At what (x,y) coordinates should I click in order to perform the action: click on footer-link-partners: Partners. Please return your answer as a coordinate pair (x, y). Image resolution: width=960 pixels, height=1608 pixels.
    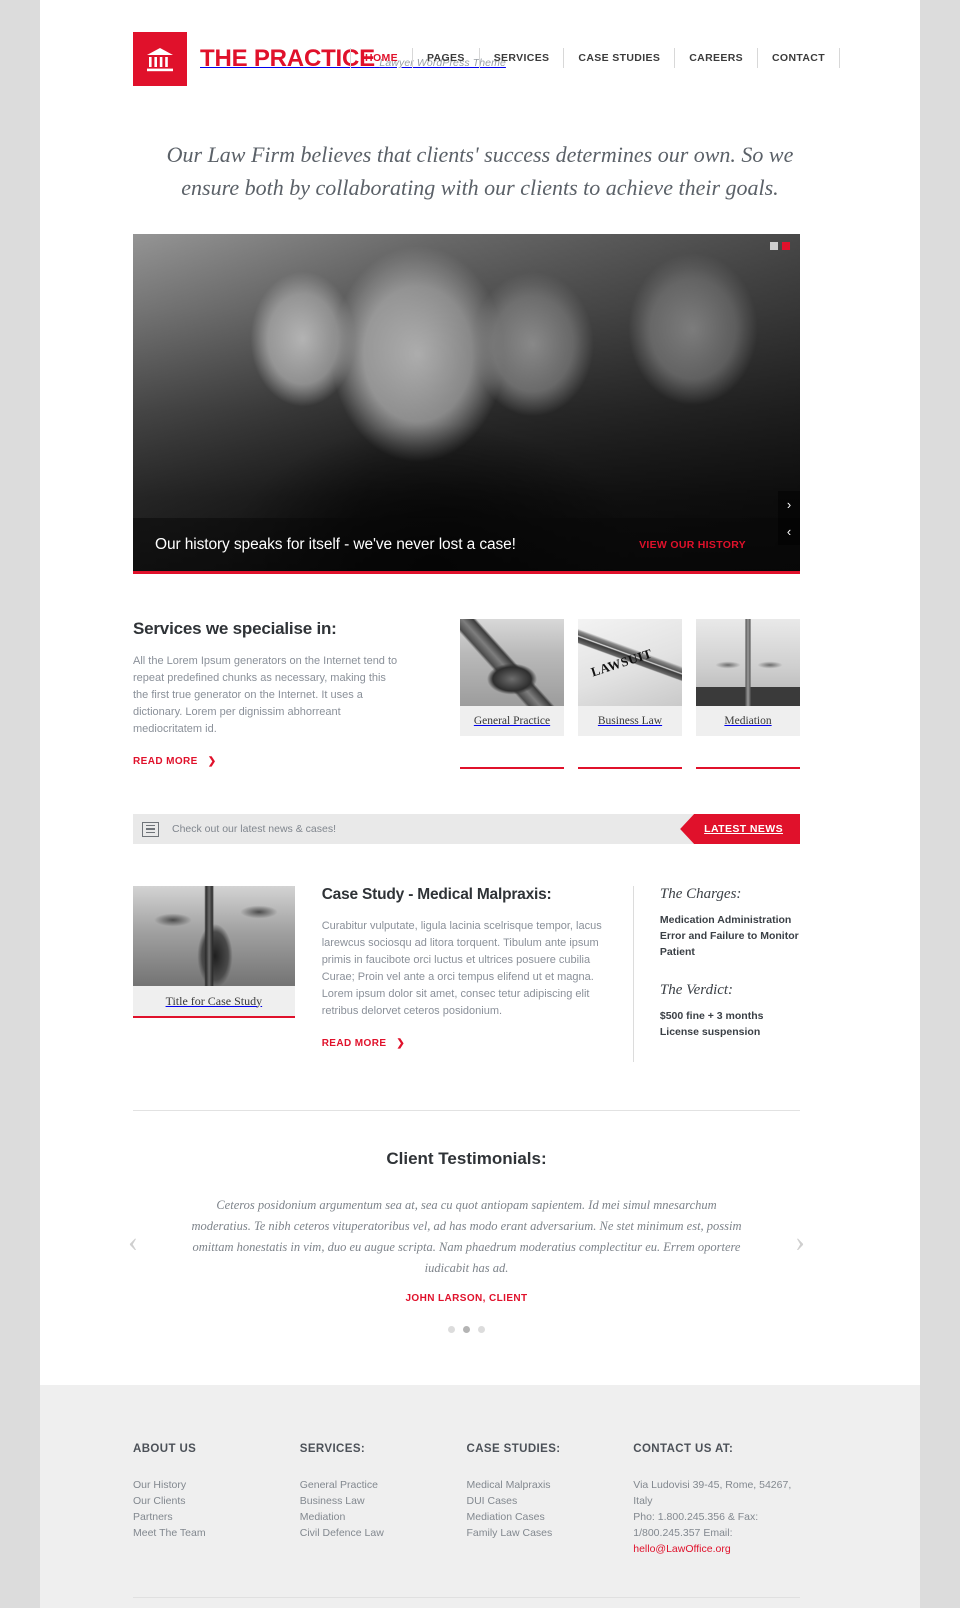
    Looking at the image, I should click on (216, 1517).